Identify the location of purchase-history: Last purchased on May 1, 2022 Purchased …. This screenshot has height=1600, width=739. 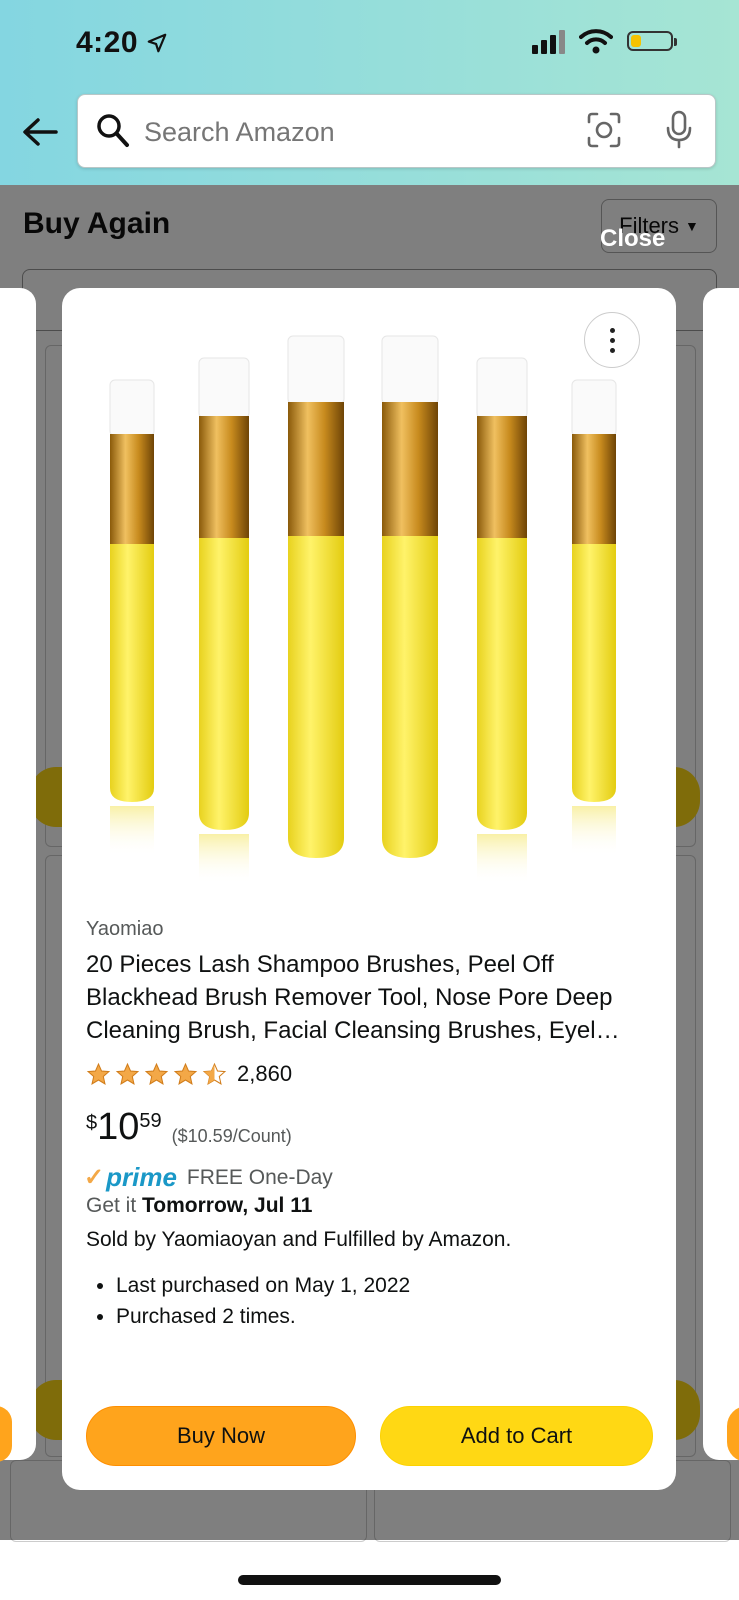
(248, 1301).